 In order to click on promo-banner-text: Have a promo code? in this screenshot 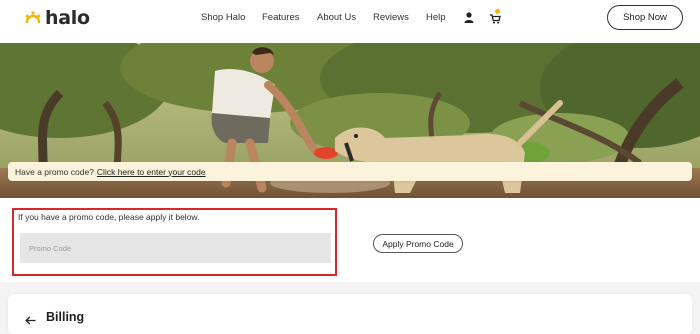, I will do `click(54, 171)`.